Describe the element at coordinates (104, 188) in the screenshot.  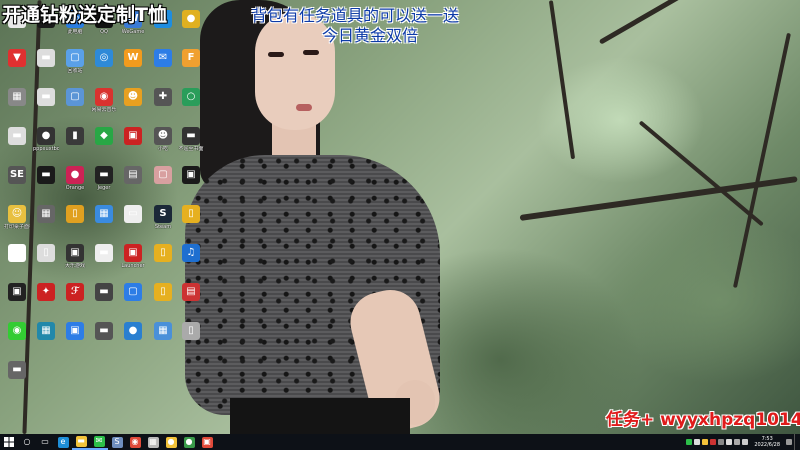
I see `desktop-icon-label: Jeger` at that location.